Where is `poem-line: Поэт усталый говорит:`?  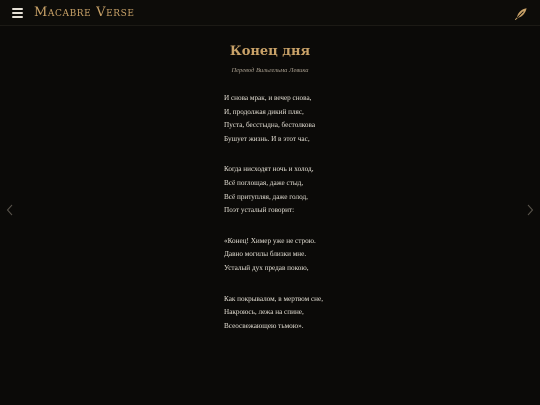 poem-line: Поэт усталый говорит: is located at coordinates (259, 210).